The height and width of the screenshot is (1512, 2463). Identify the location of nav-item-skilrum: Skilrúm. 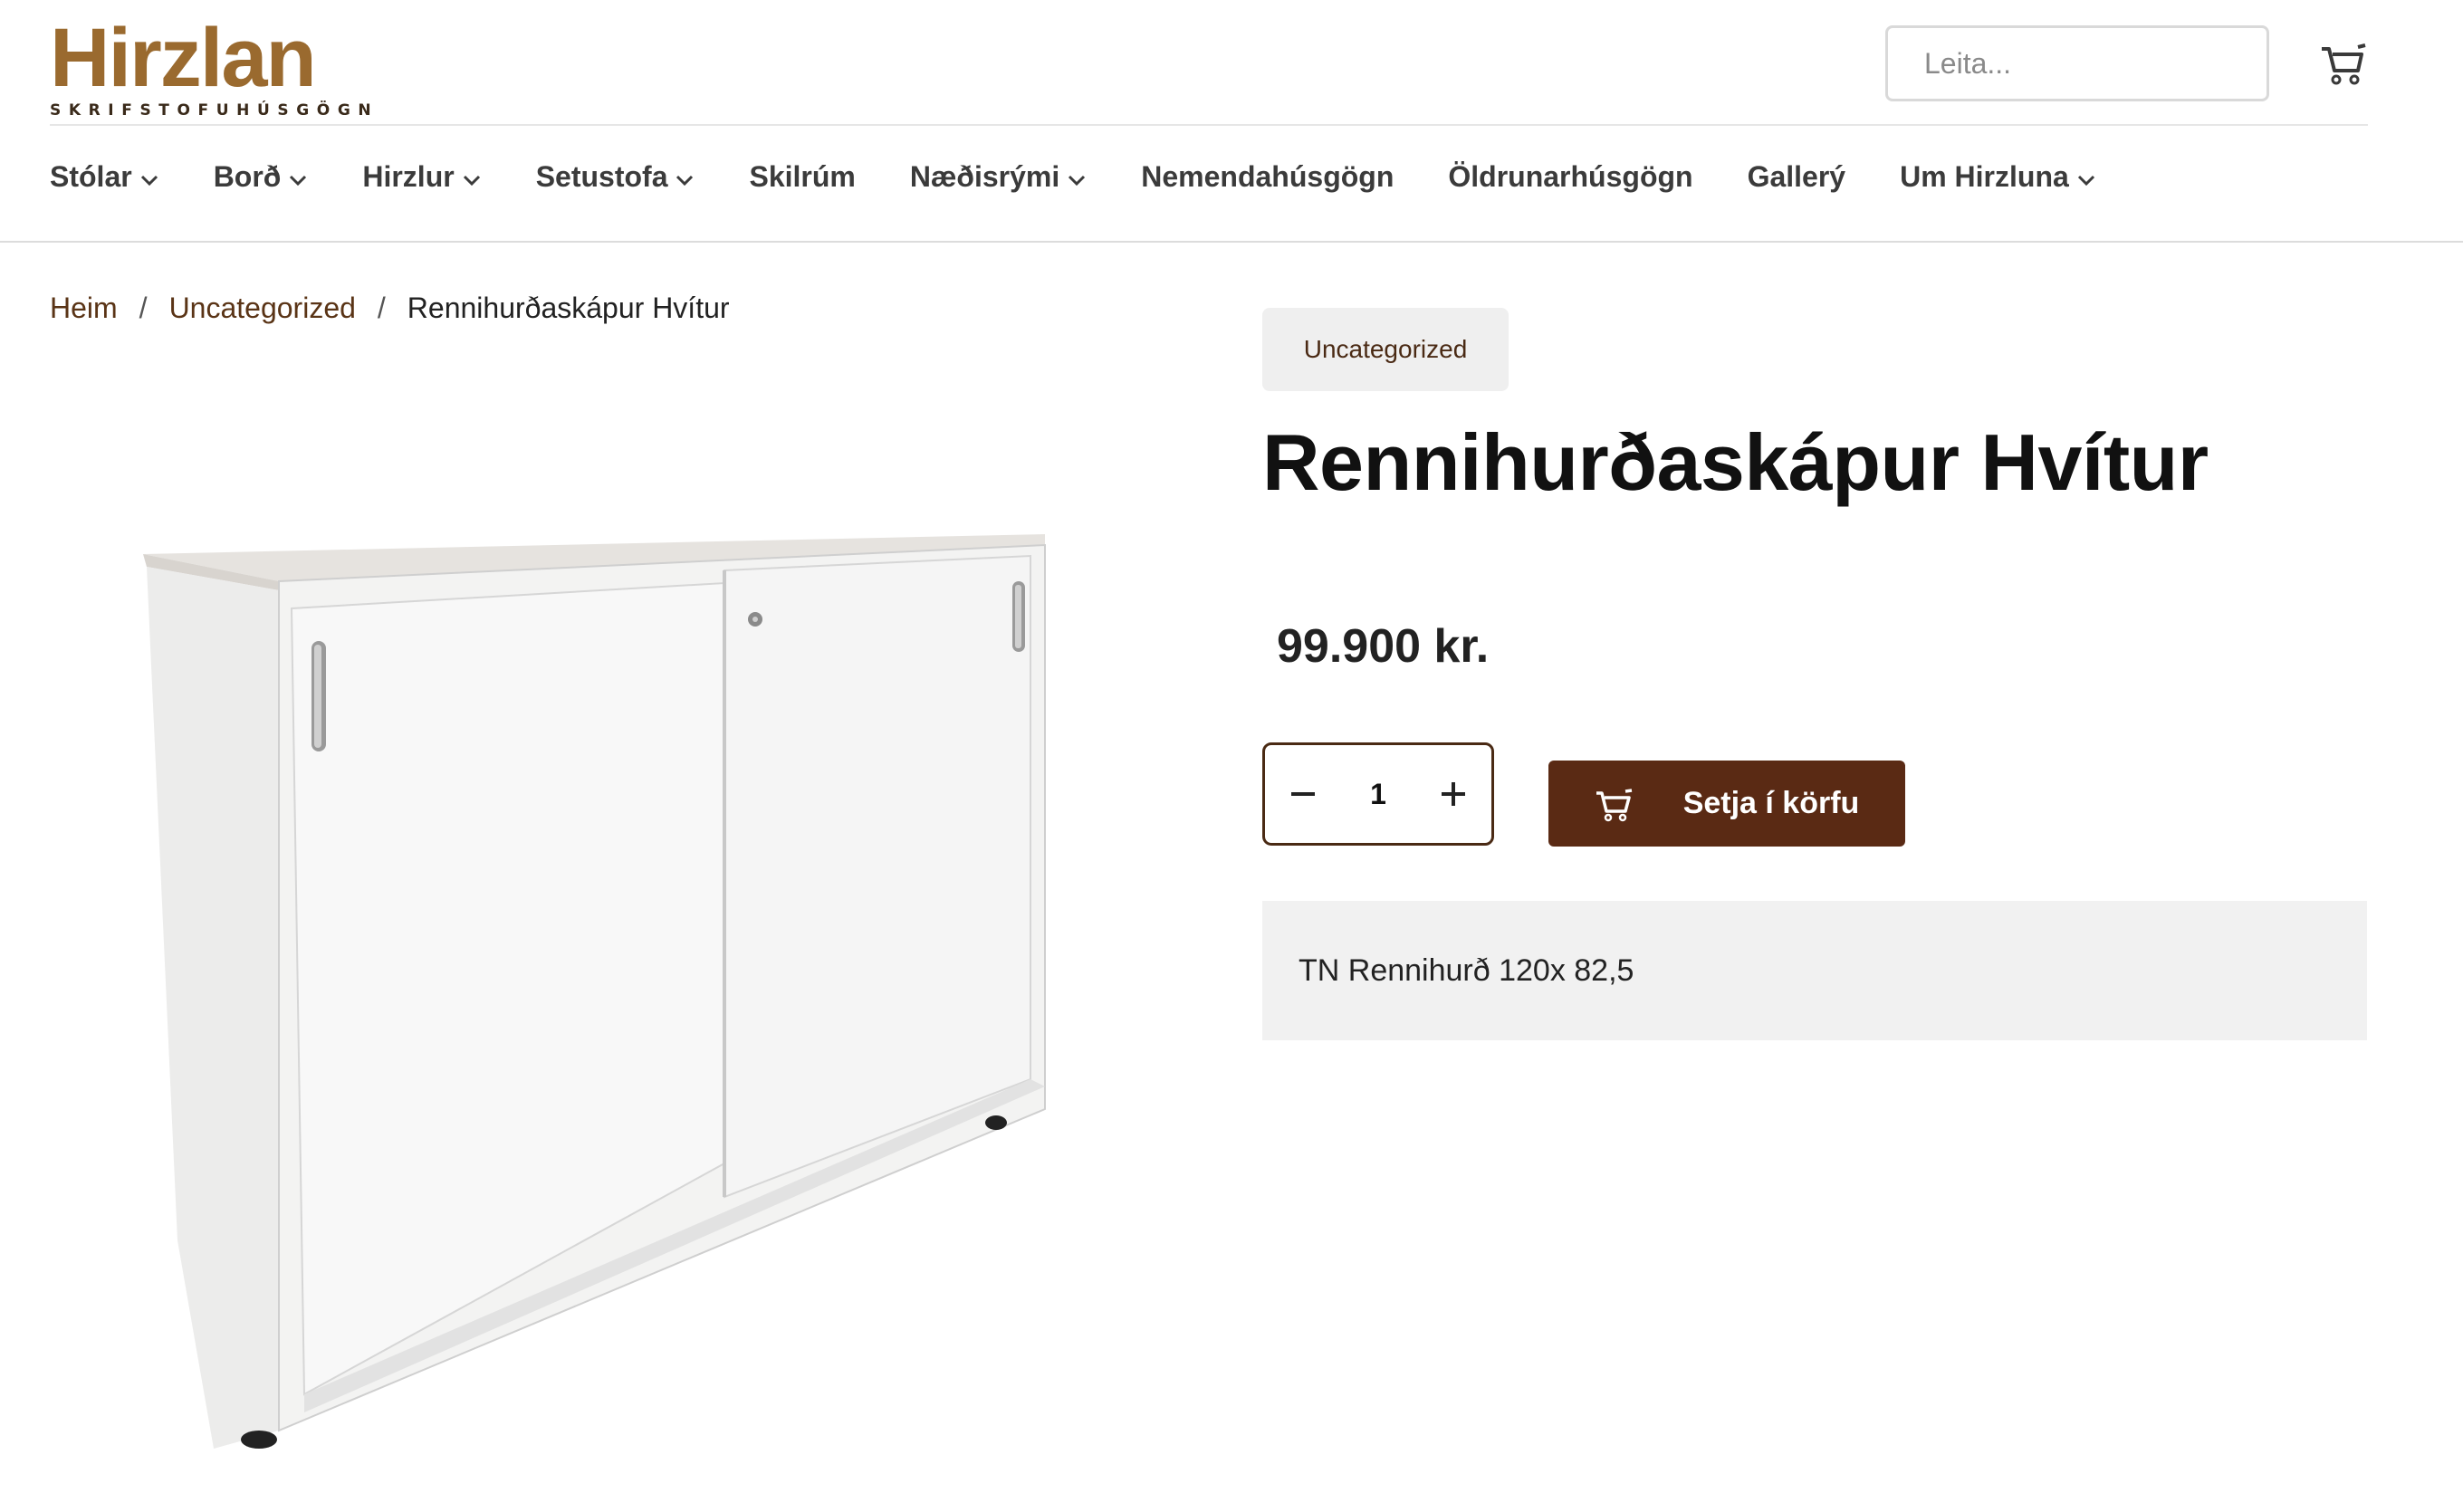
(802, 177).